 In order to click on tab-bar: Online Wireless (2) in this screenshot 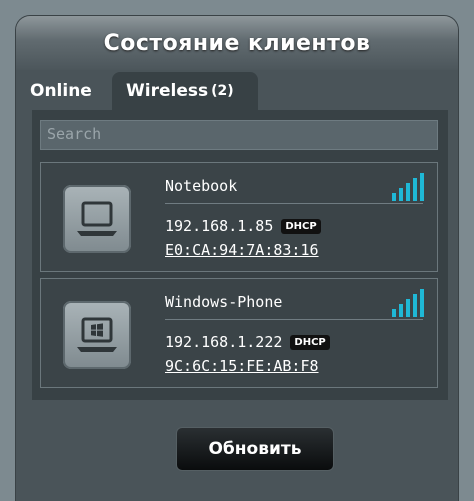, I will do `click(138, 91)`.